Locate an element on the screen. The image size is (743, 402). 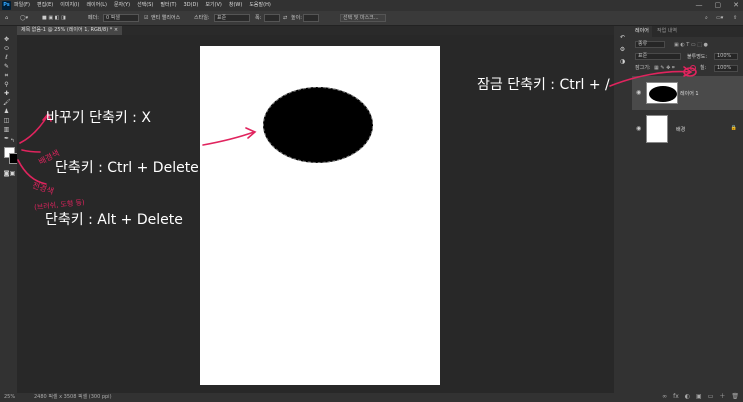
document-tab-close-icon: × is located at coordinates (116, 30).